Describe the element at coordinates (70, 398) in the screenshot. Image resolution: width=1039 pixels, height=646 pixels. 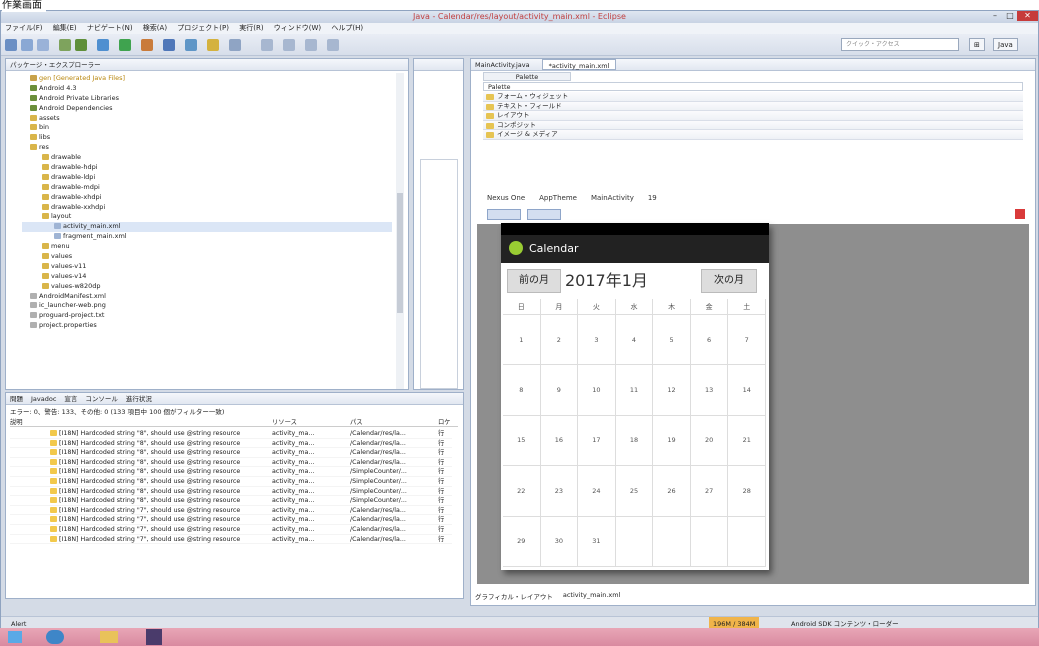
I see `tab-declaration: 宣言` at that location.